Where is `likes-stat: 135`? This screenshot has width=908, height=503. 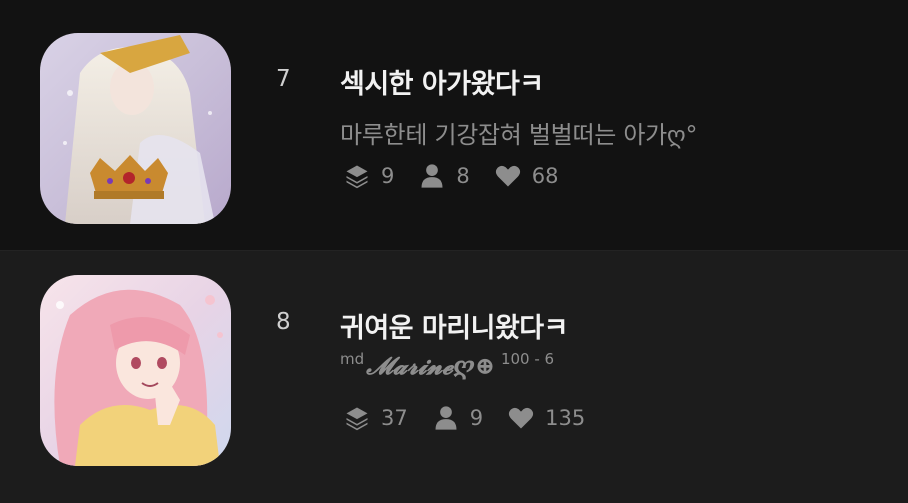 likes-stat: 135 is located at coordinates (546, 418).